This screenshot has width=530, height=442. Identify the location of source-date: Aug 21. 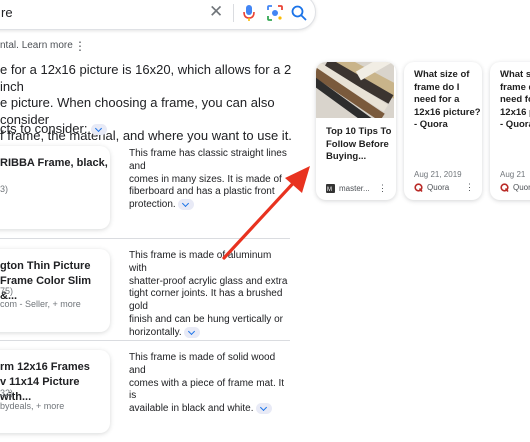
(513, 174).